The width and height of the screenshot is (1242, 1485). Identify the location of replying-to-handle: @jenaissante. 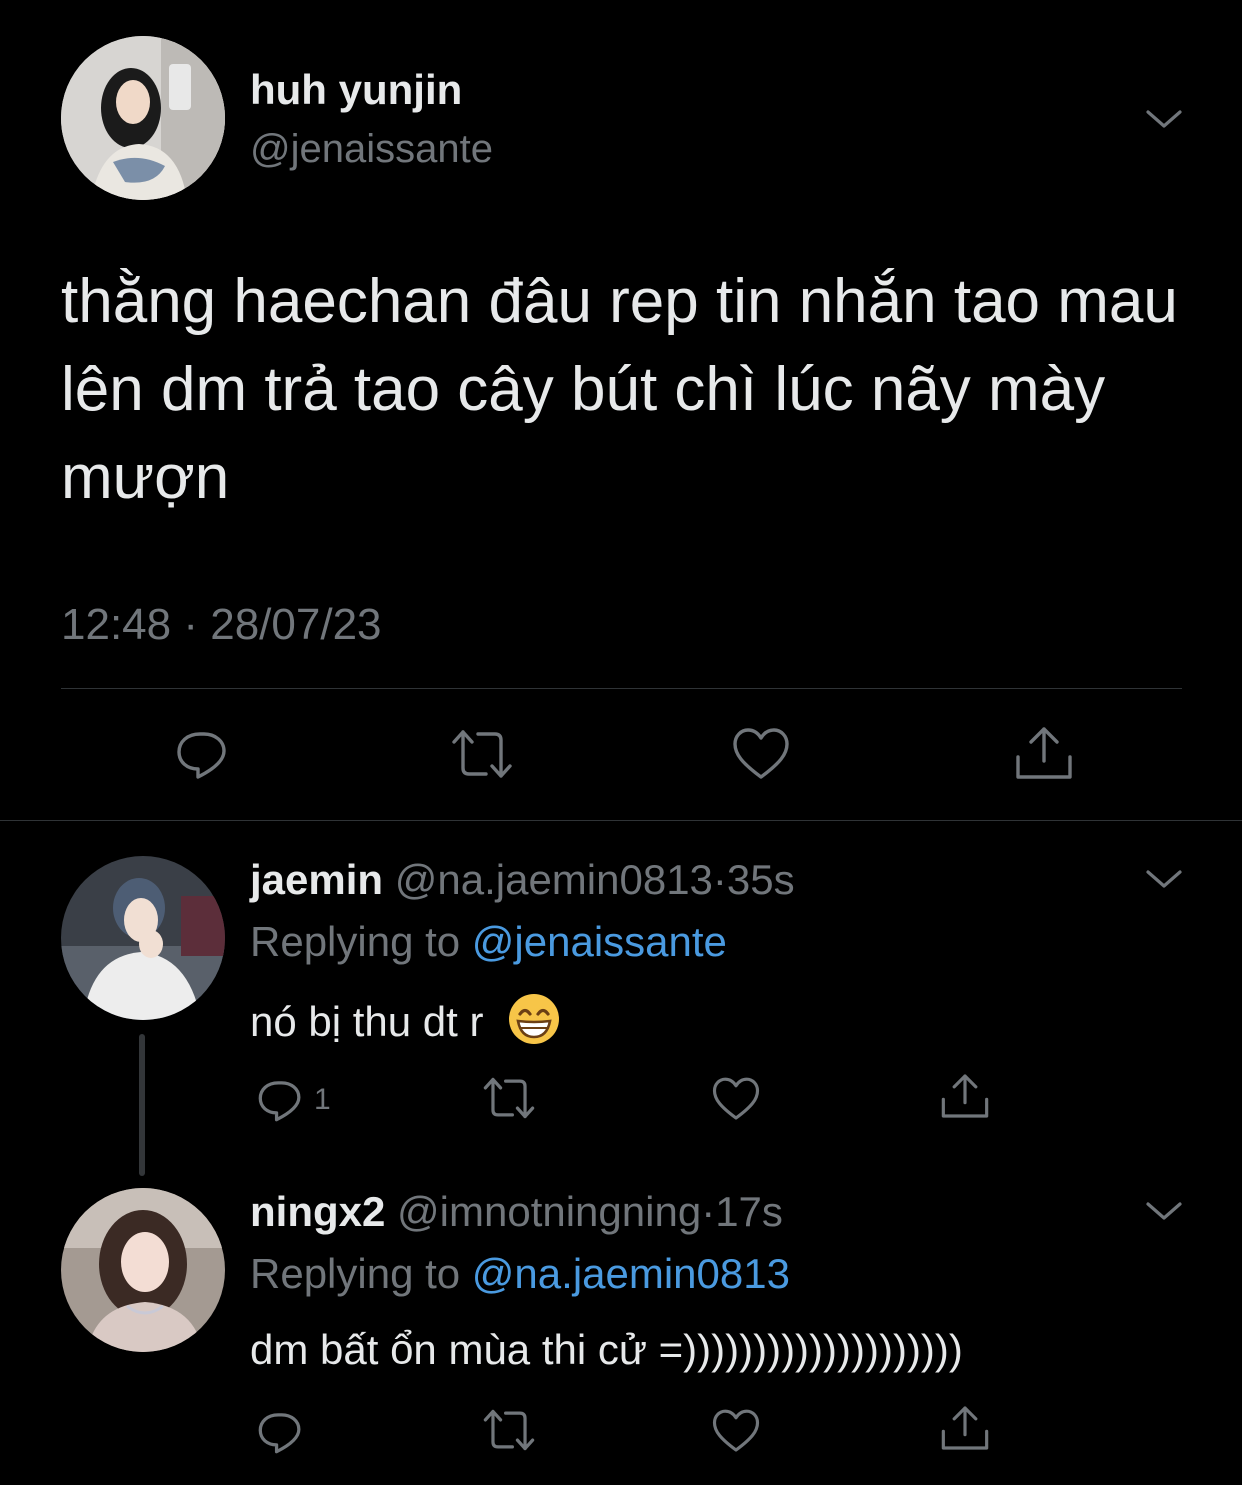
(599, 941).